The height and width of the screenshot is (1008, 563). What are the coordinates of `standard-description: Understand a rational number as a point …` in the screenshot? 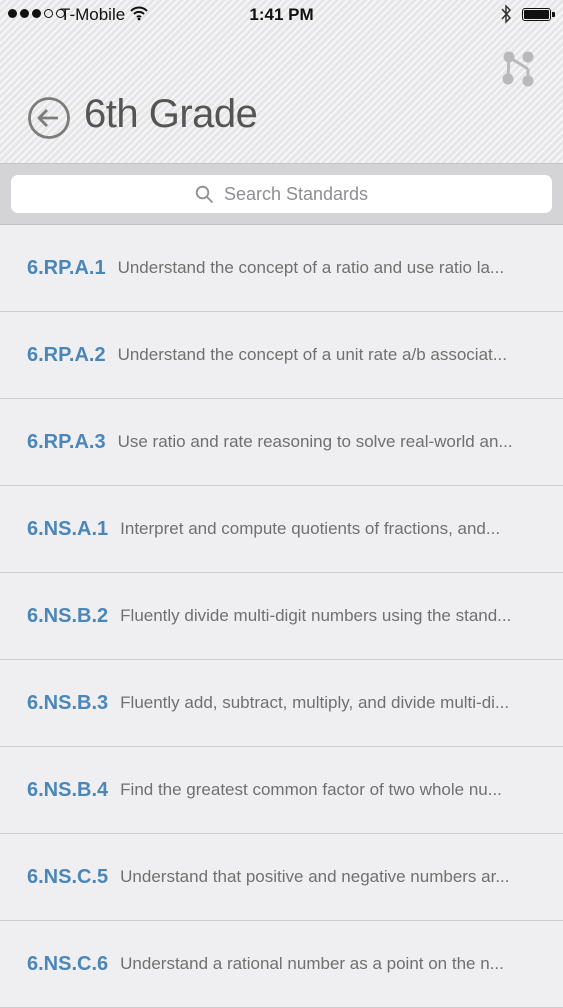 It's located at (312, 963).